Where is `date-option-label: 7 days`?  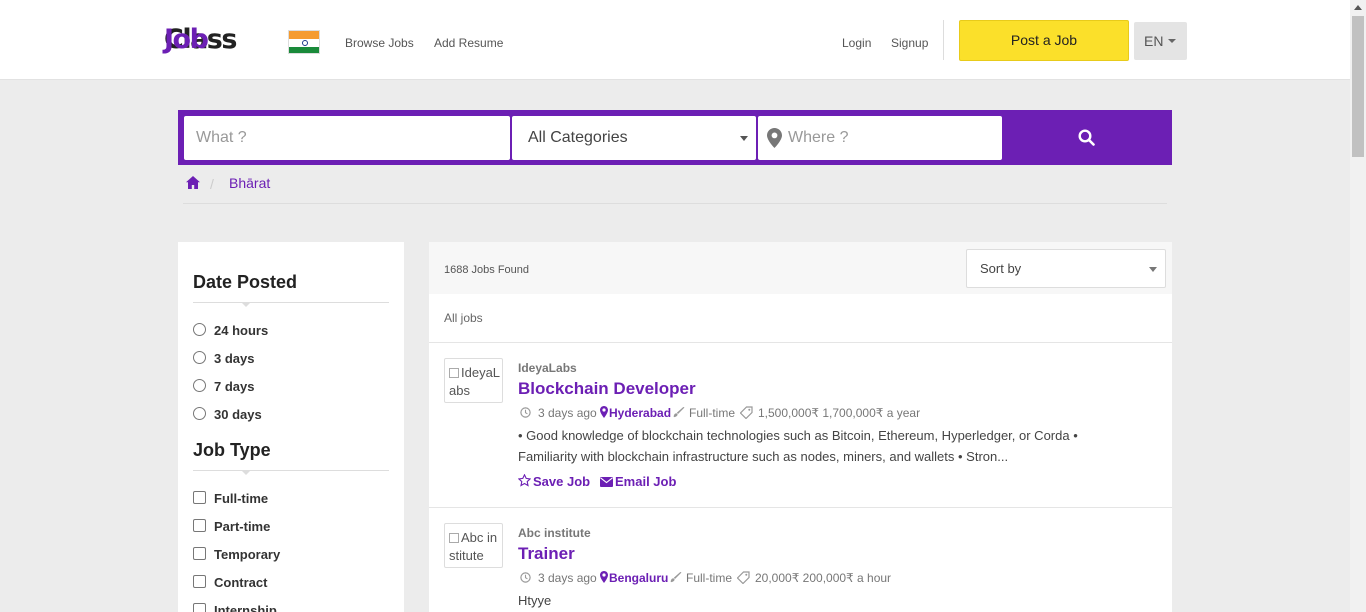
date-option-label: 7 days is located at coordinates (234, 386).